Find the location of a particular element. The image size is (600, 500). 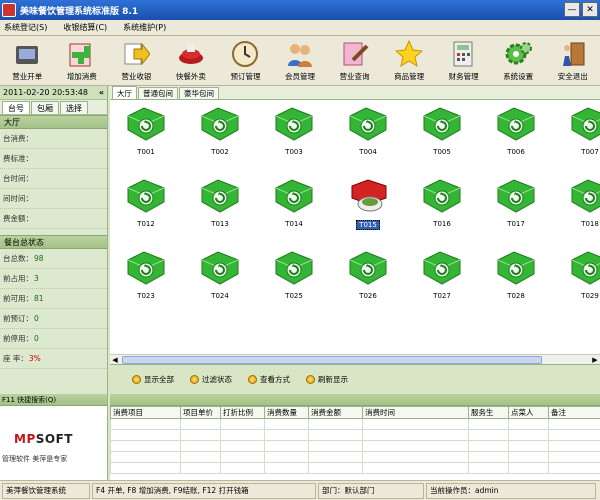

occupied-row: 前占用： 3 is located at coordinates (53, 279).